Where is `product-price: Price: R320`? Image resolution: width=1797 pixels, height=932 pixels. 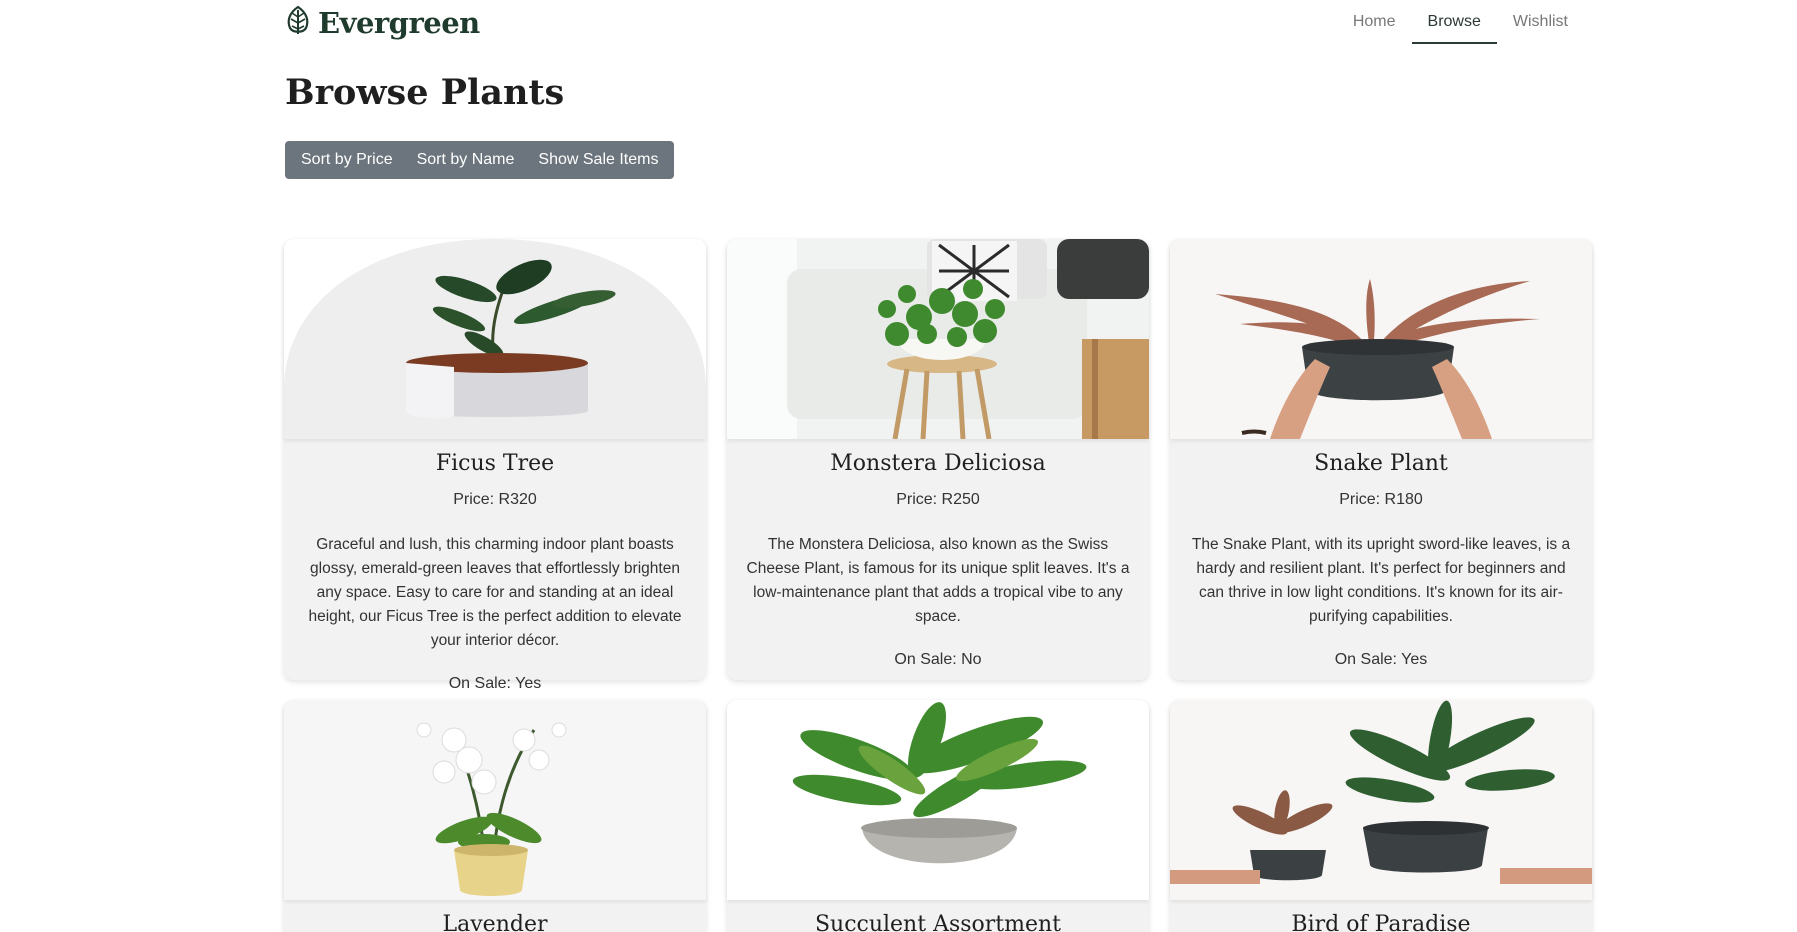
product-price: Price: R320 is located at coordinates (495, 499).